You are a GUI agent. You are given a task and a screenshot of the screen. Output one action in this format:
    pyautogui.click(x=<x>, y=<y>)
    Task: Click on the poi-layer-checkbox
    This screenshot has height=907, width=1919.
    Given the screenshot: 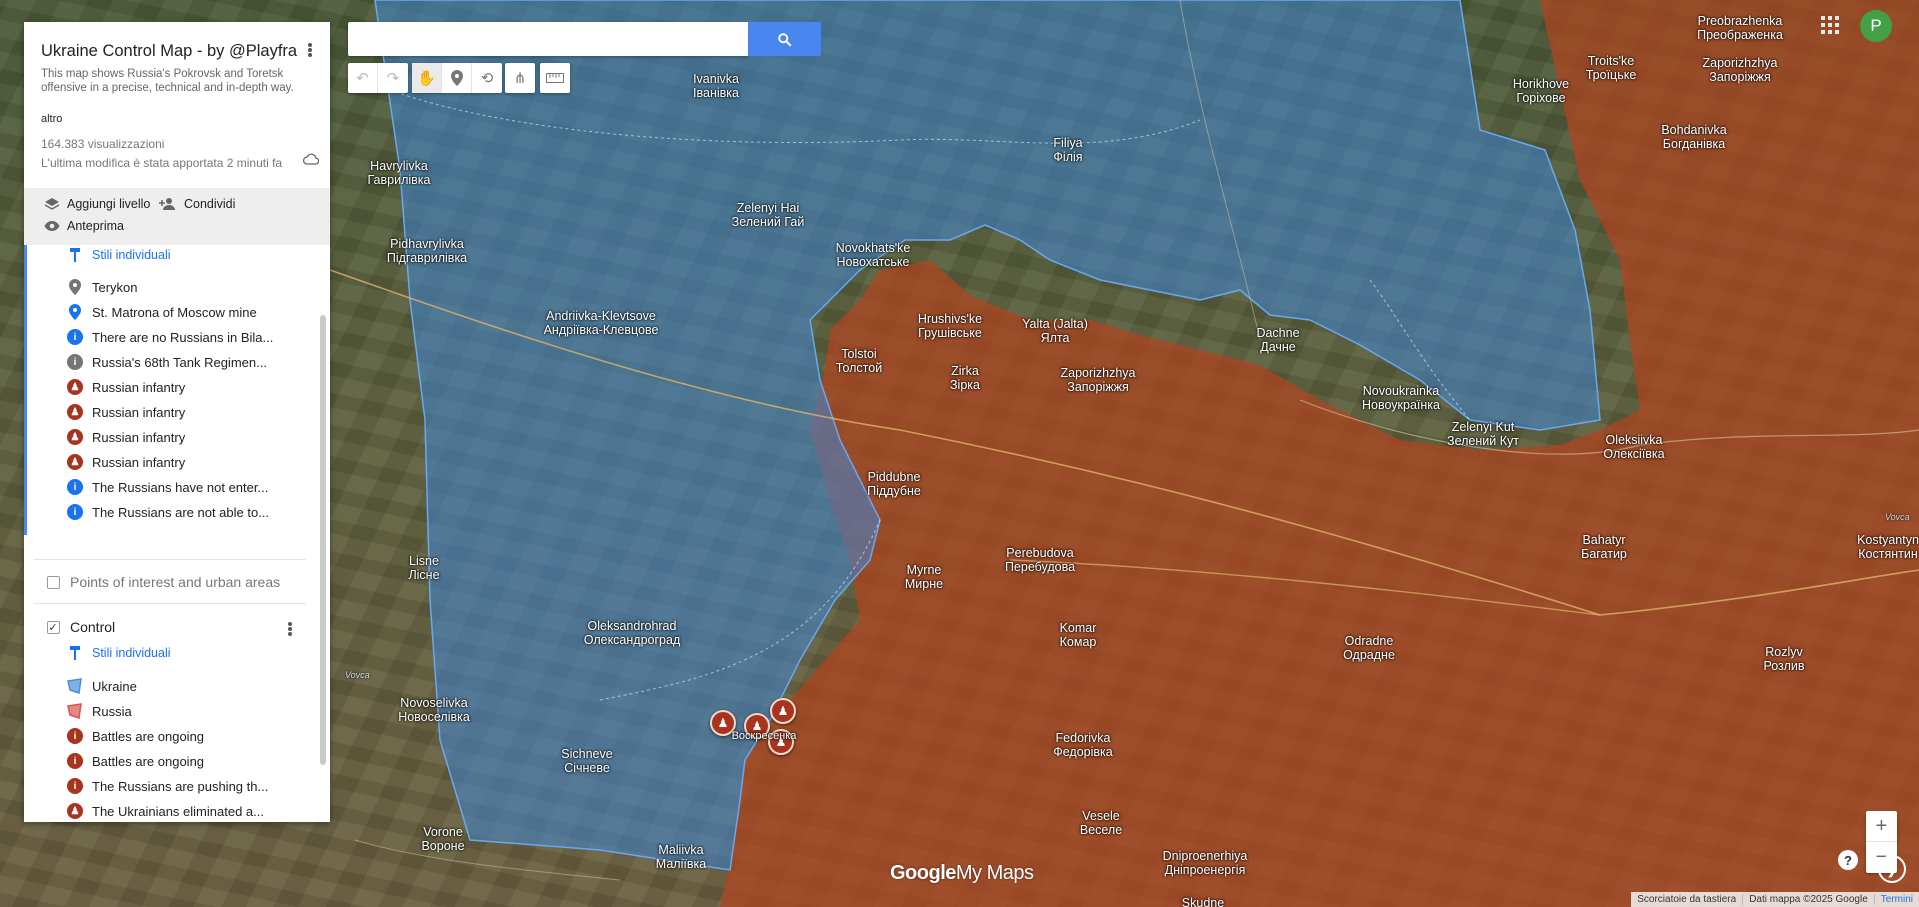 What is the action you would take?
    pyautogui.click(x=53, y=582)
    